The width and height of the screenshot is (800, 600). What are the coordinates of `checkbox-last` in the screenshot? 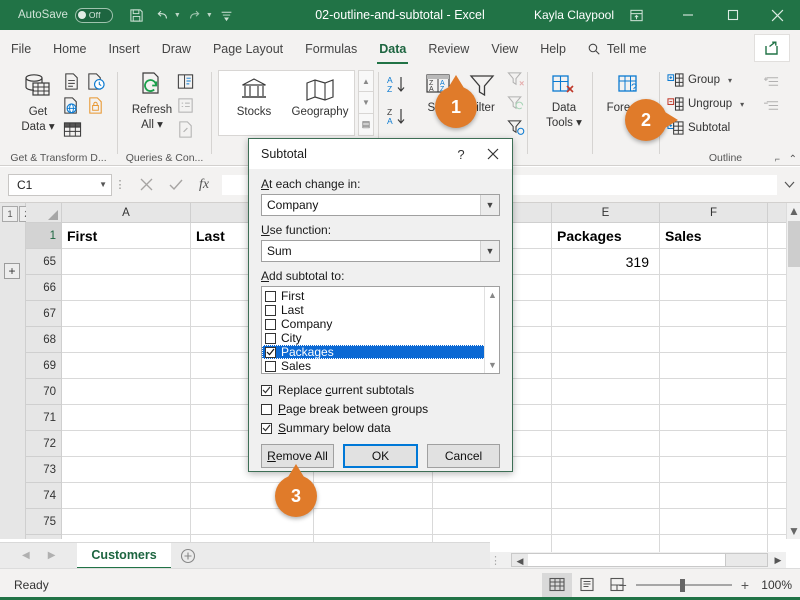 It's located at (270, 310).